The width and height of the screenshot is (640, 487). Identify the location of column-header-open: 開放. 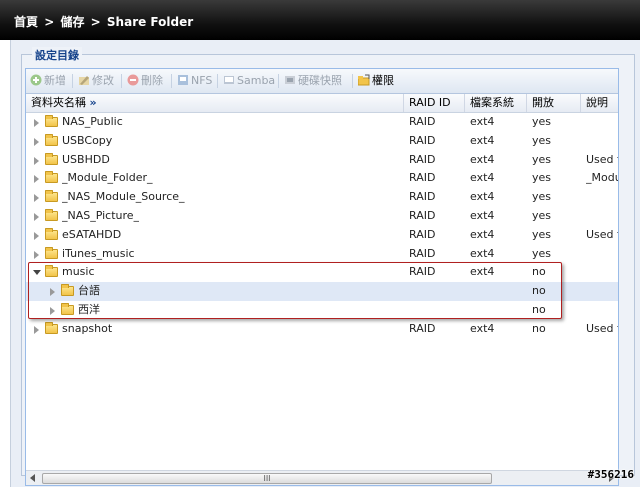
(554, 103).